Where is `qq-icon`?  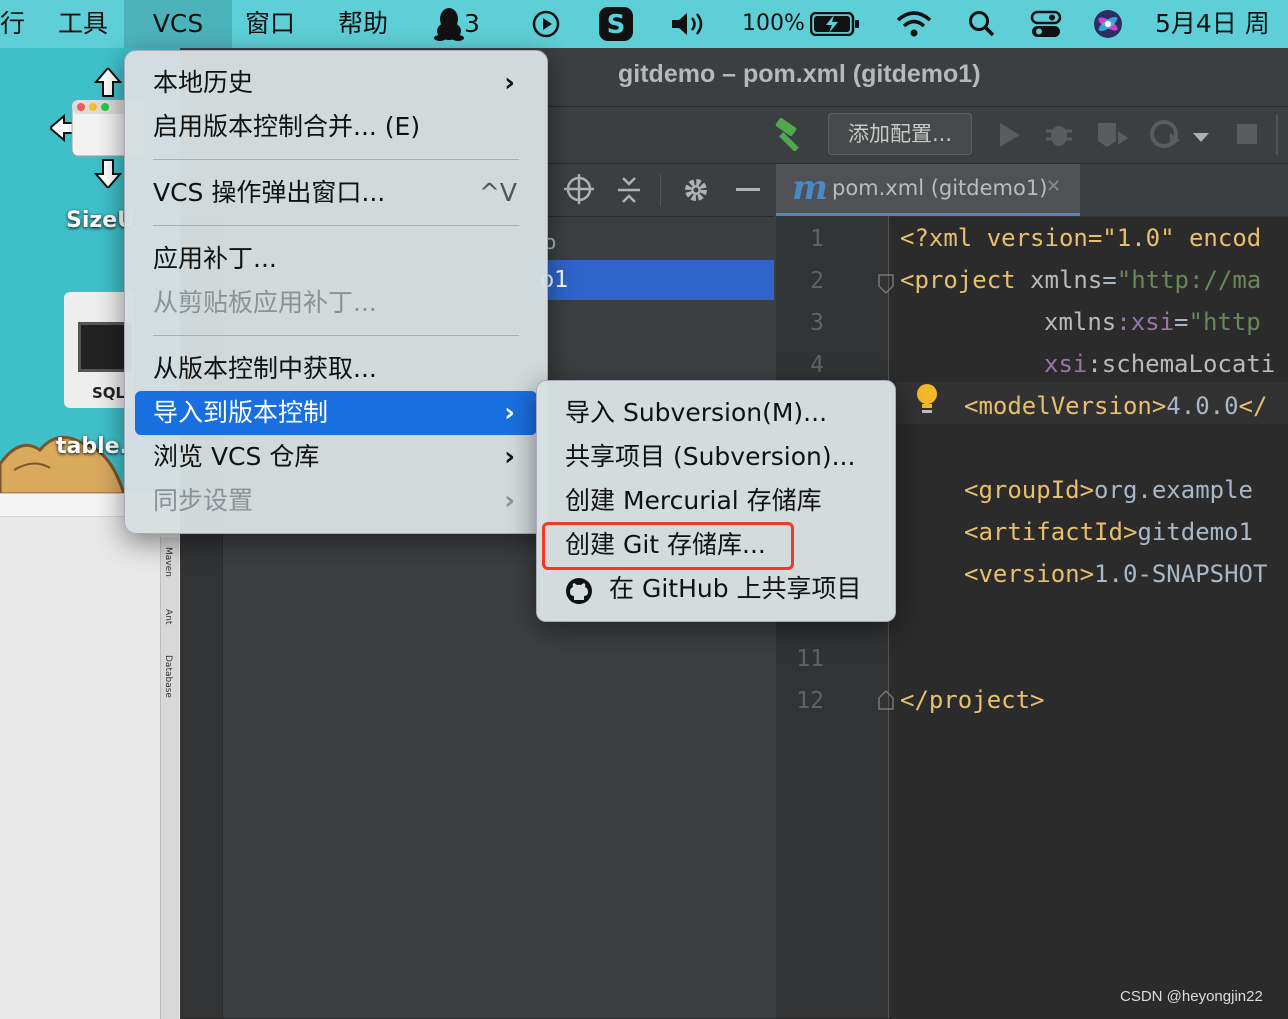
qq-icon is located at coordinates (449, 27).